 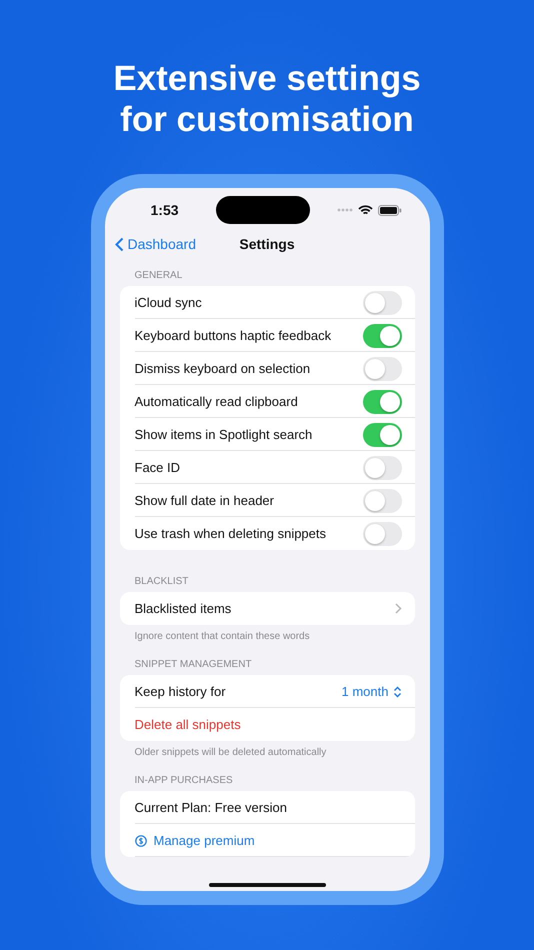 I want to click on signal-icon, so click(x=344, y=210).